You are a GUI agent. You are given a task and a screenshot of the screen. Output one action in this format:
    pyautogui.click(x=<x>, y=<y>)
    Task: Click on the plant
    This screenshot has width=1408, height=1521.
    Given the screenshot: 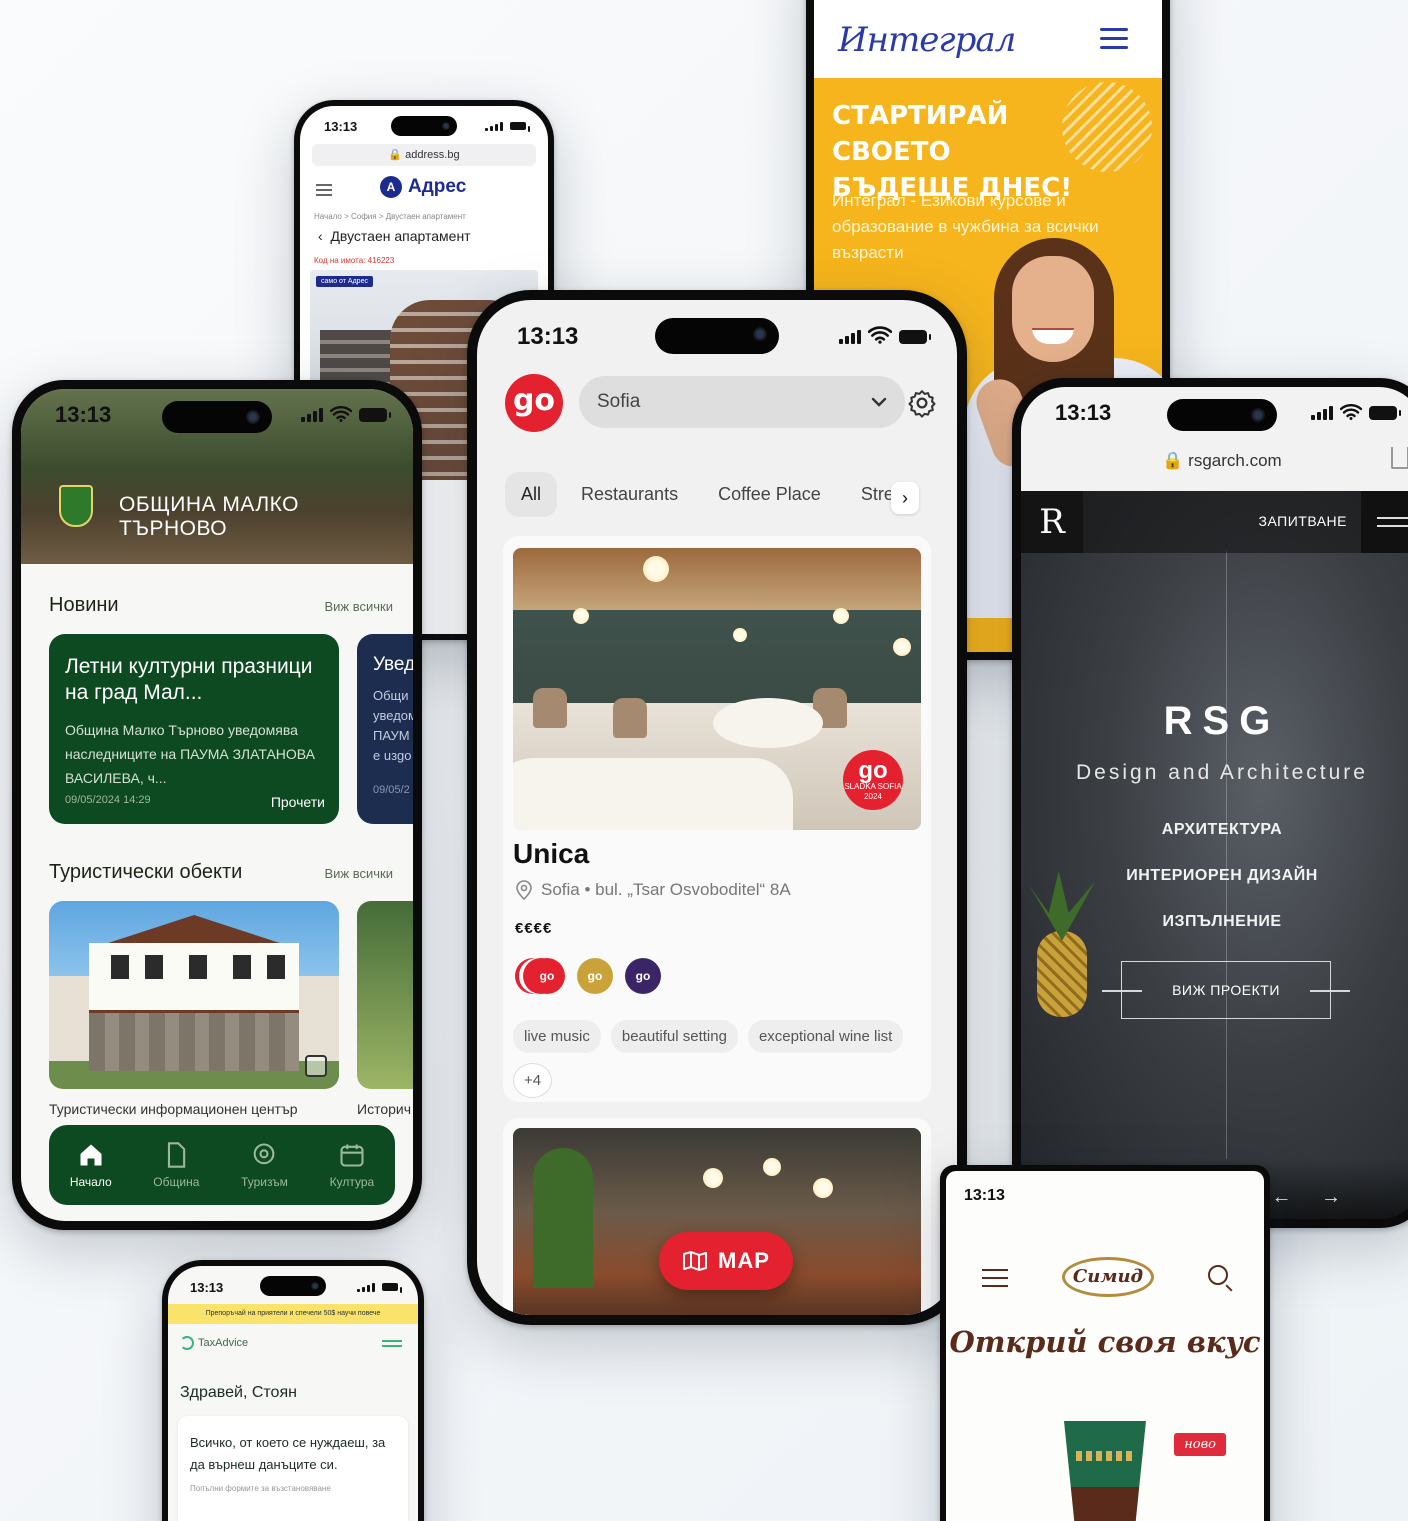 What is the action you would take?
    pyautogui.click(x=563, y=1218)
    